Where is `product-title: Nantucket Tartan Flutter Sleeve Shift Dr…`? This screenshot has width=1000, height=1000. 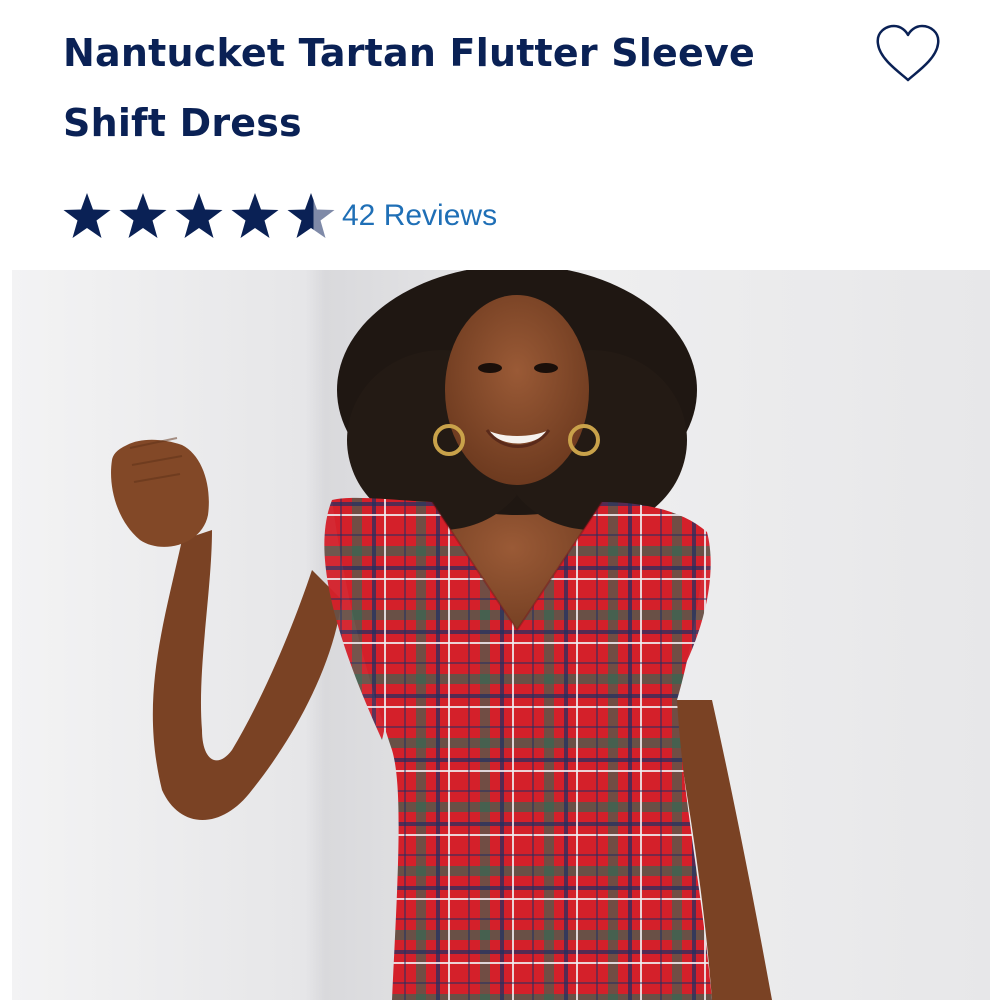 product-title: Nantucket Tartan Flutter Sleeve Shift Dr… is located at coordinates (409, 88).